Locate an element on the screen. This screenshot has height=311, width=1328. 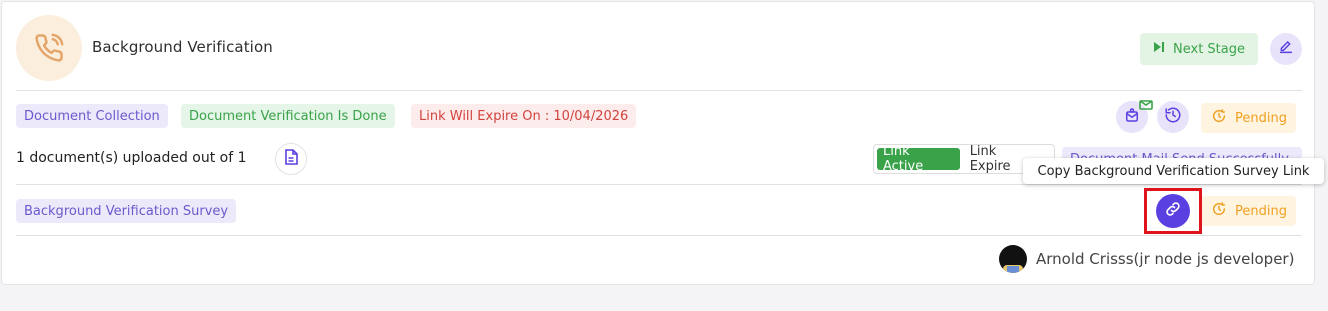
copy-link-tooltip: Copy Background Verification Survey Link is located at coordinates (1173, 171).